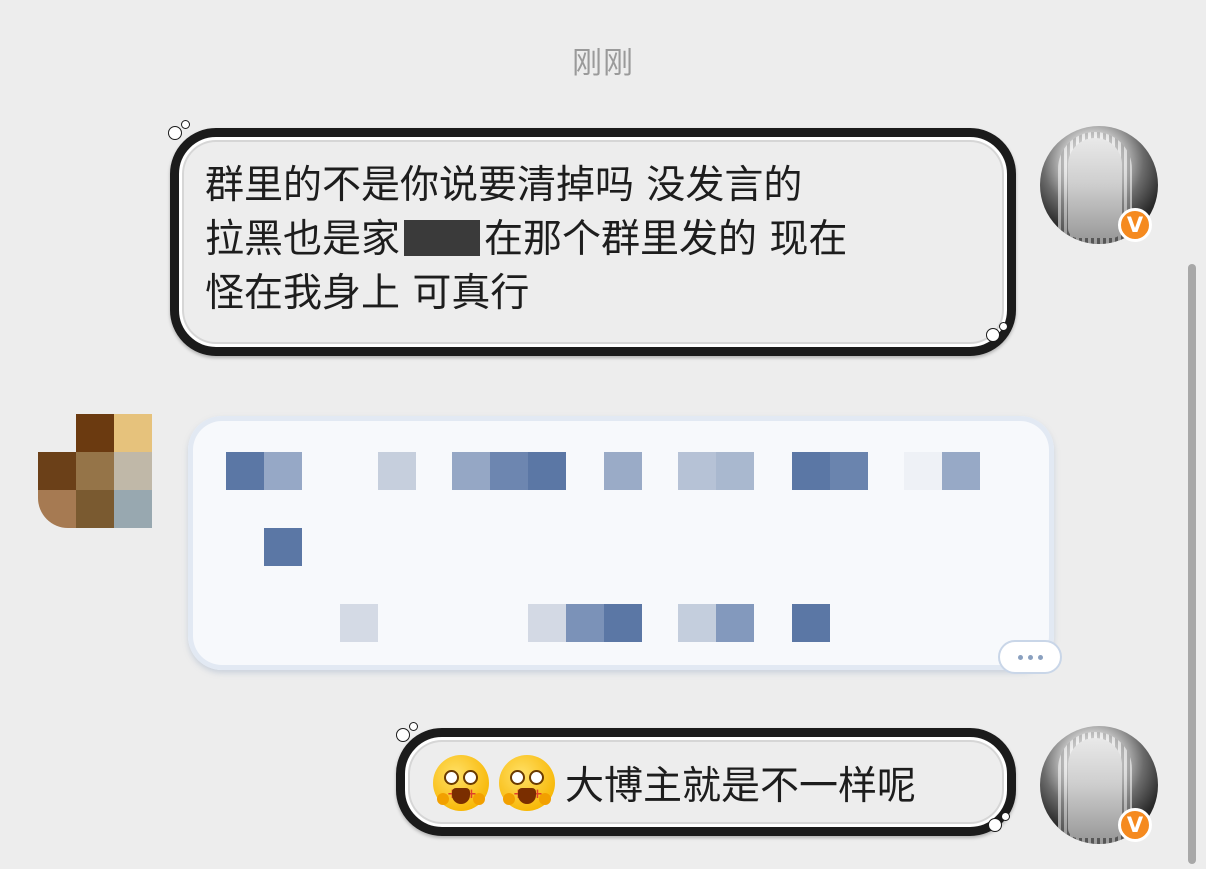 This screenshot has height=869, width=1206. Describe the element at coordinates (95, 471) in the screenshot. I see `avatar-pixelated` at that location.